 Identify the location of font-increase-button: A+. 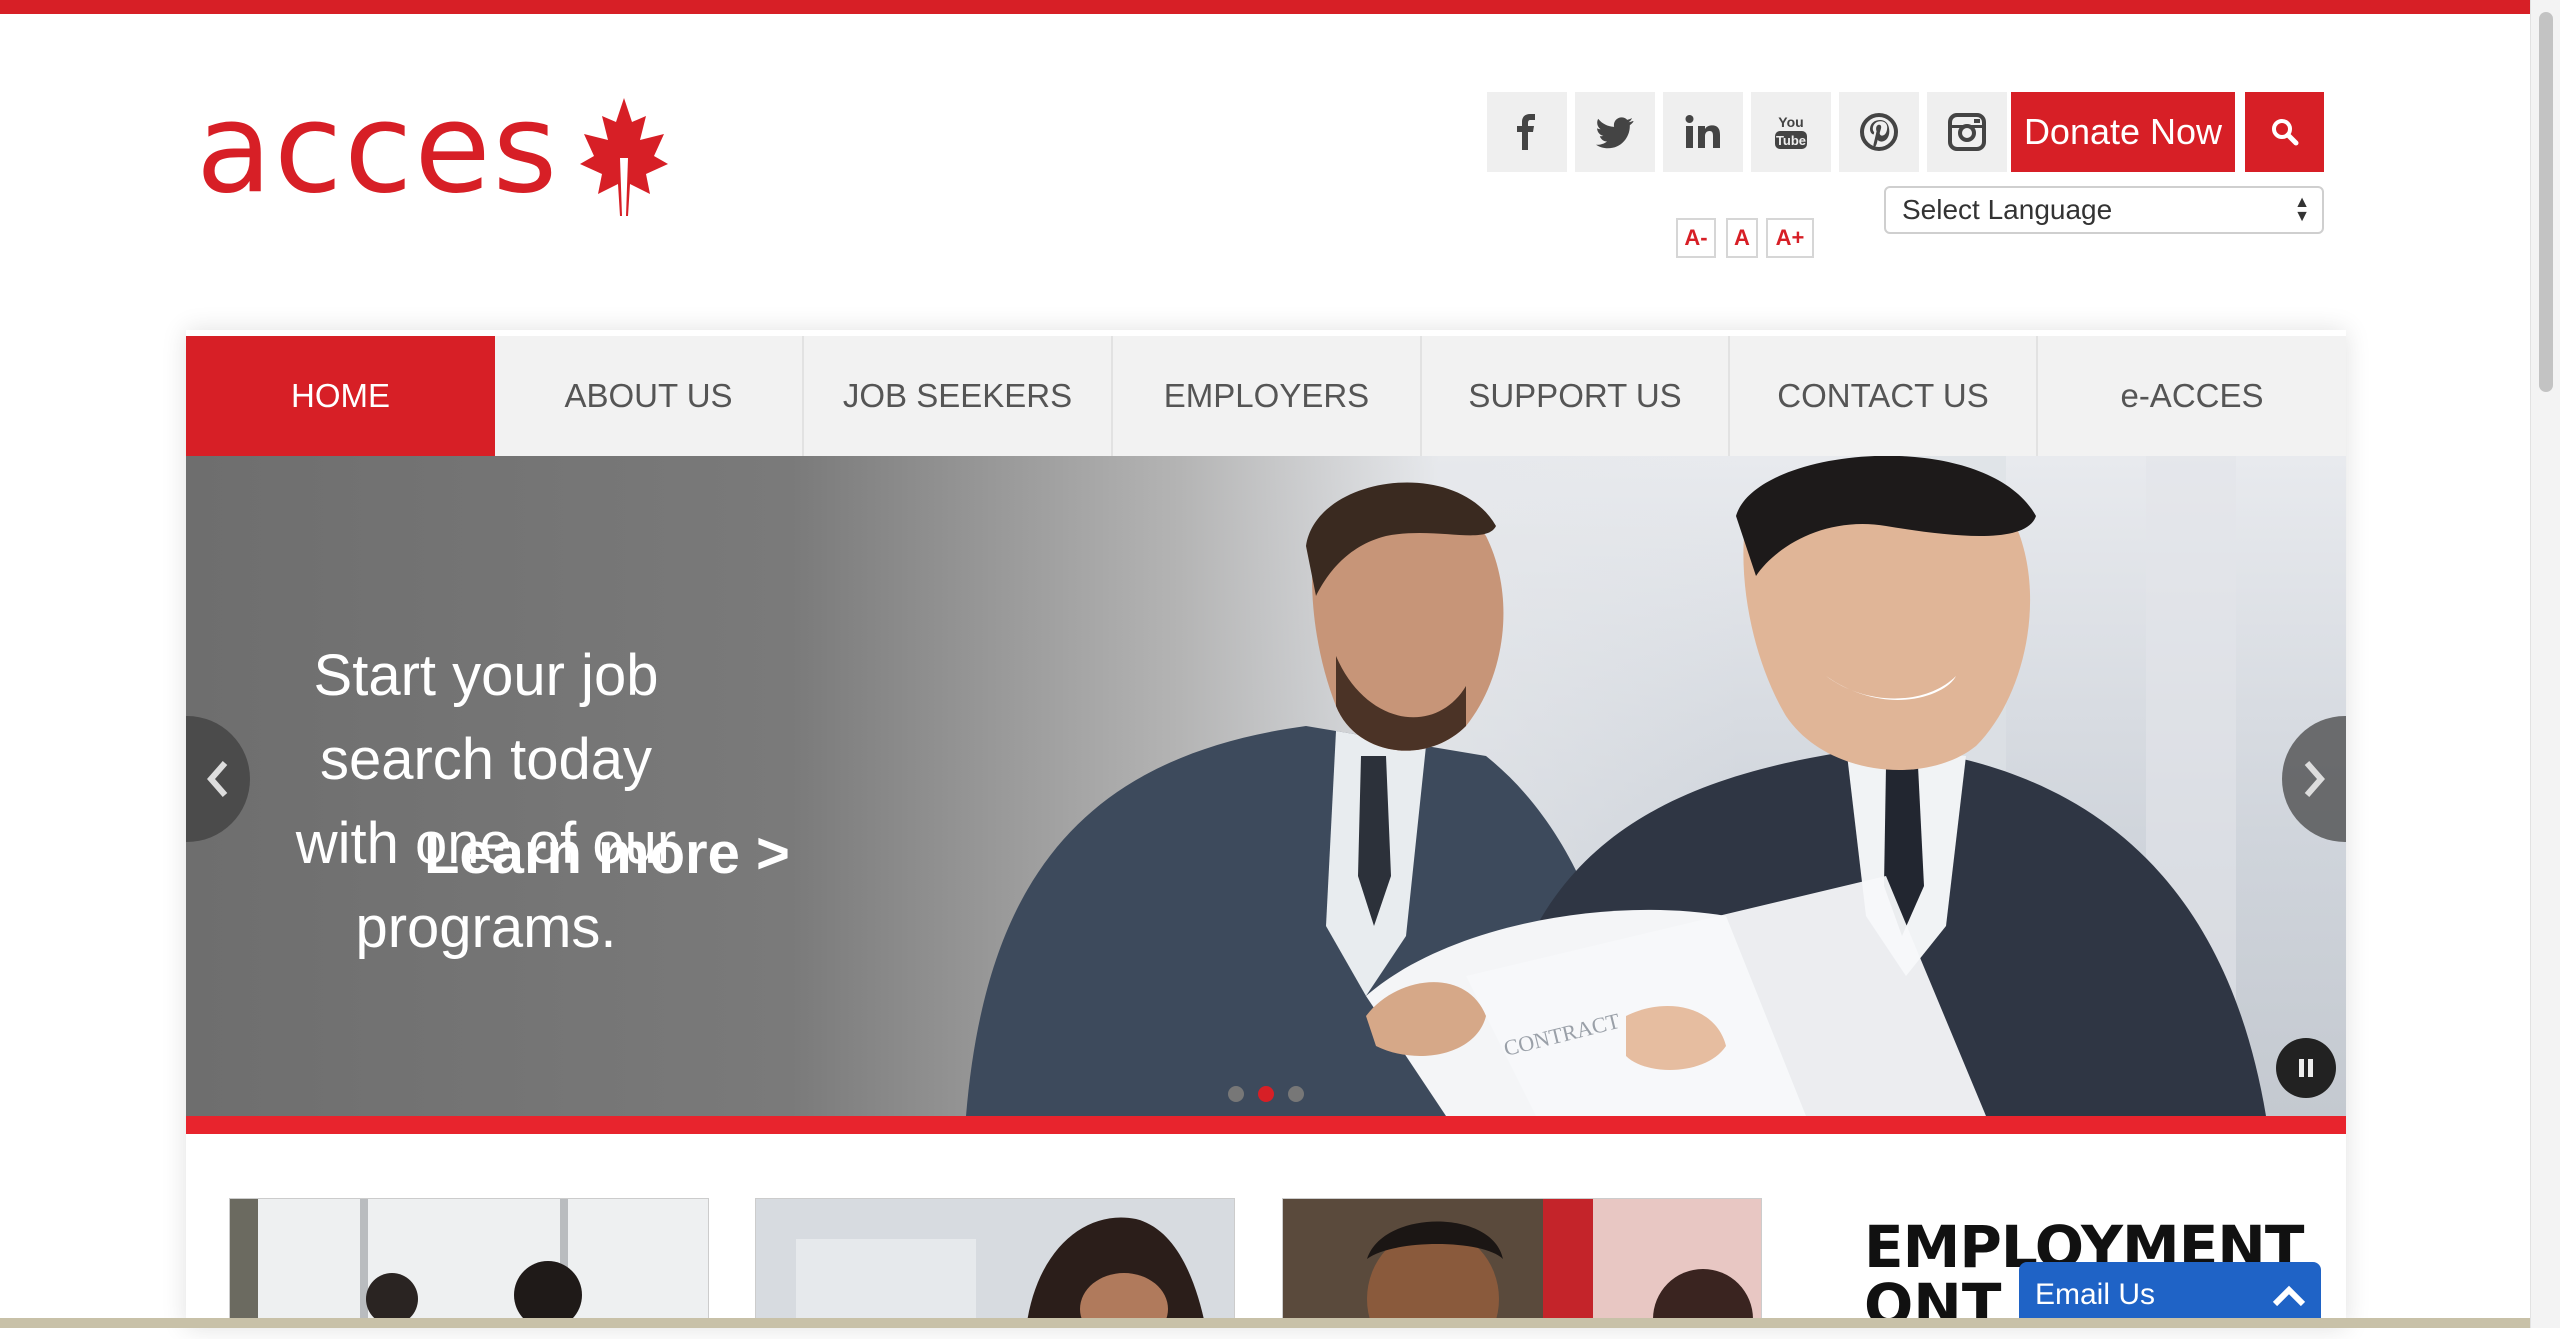
(1790, 238).